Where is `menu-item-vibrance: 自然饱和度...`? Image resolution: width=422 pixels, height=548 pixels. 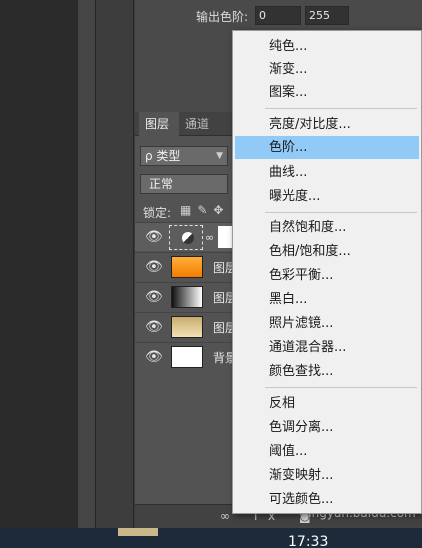 menu-item-vibrance: 自然饱和度... is located at coordinates (327, 227).